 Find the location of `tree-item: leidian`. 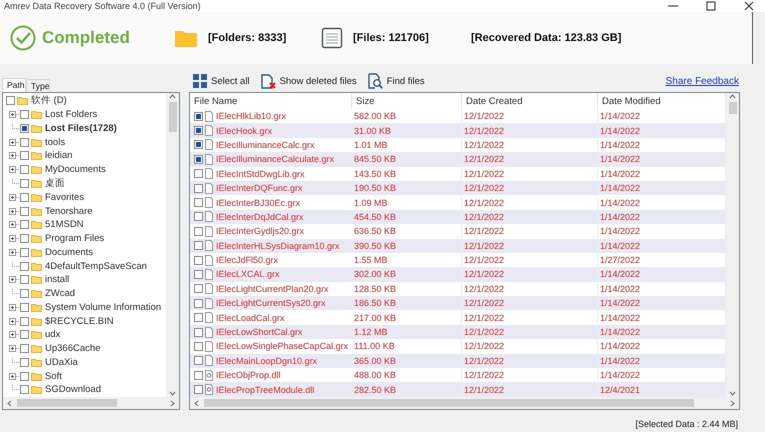

tree-item: leidian is located at coordinates (58, 156).